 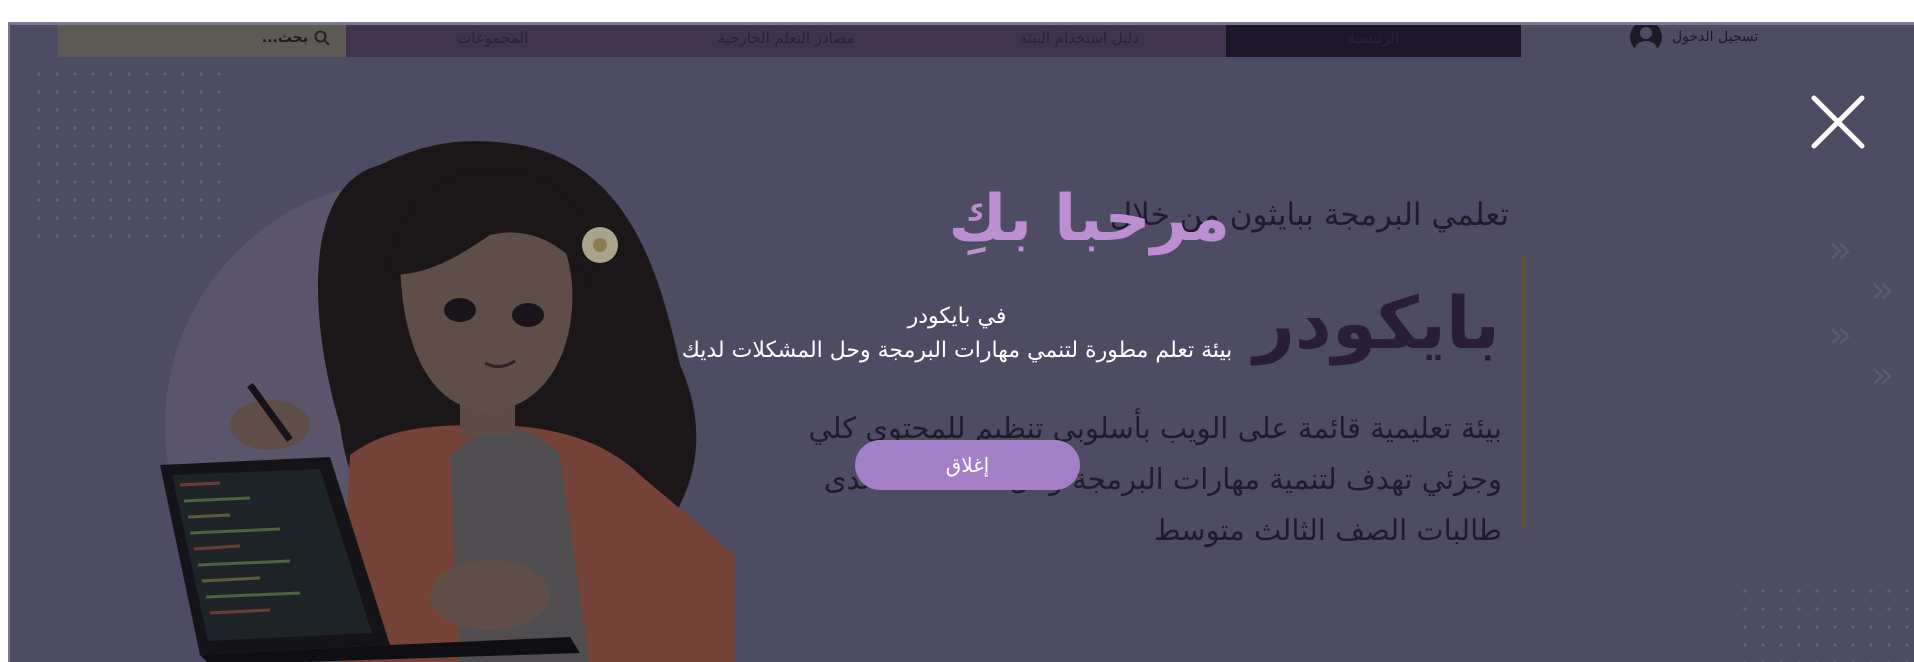 I want to click on welcome-modal-title: مرحبا بكِ, so click(x=915, y=219).